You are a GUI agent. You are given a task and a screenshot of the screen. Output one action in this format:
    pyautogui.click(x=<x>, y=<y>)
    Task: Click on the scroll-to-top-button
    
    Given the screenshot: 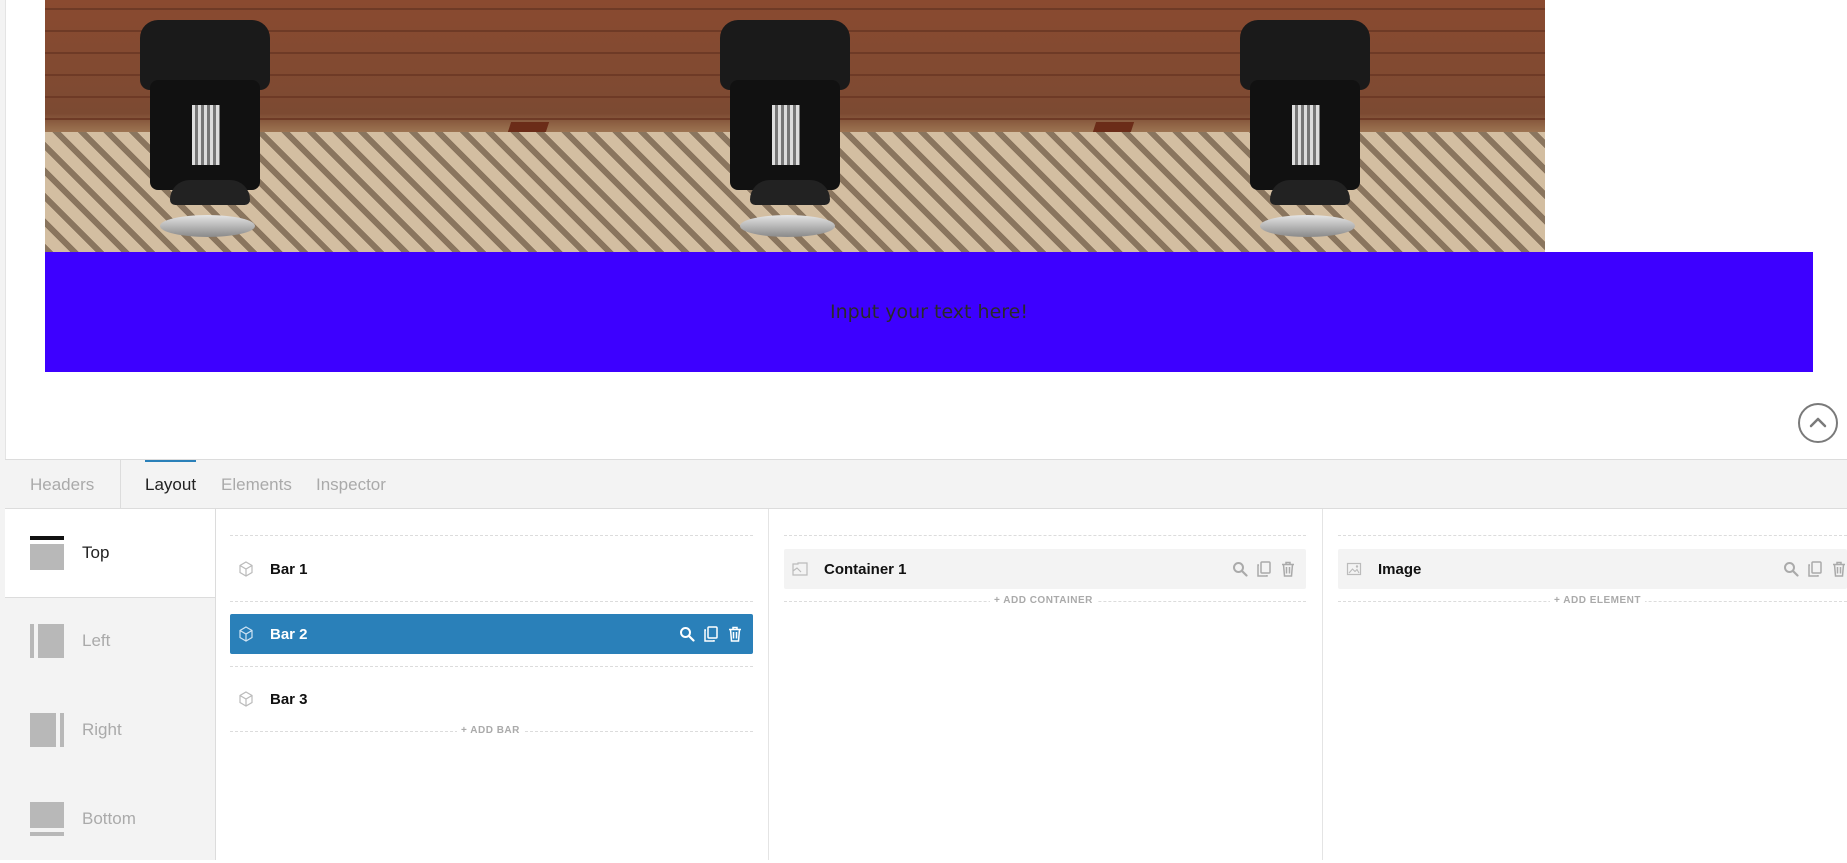 What is the action you would take?
    pyautogui.click(x=1818, y=423)
    